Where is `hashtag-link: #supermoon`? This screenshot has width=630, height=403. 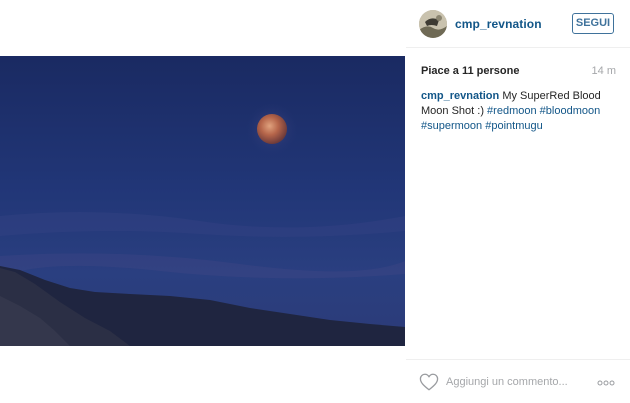 hashtag-link: #supermoon is located at coordinates (451, 126).